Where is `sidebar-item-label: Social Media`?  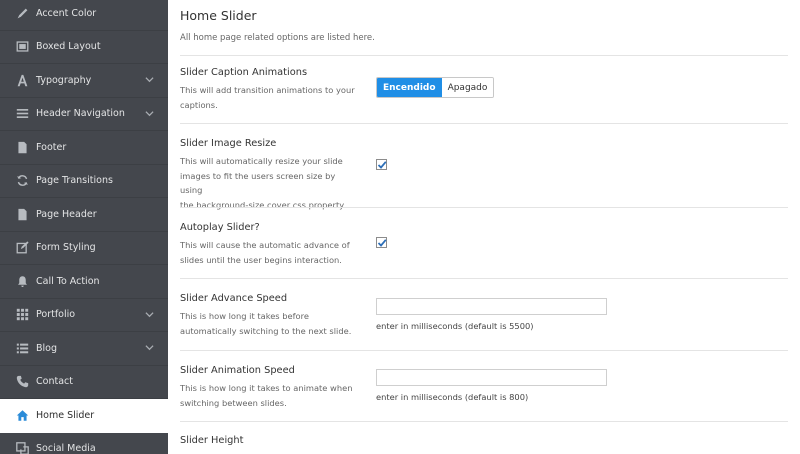
sidebar-item-label: Social Media is located at coordinates (66, 448).